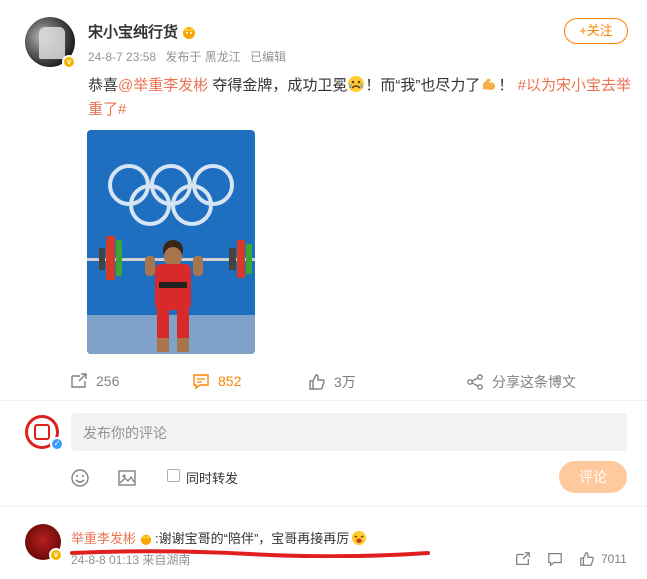 The height and width of the screenshot is (579, 647). I want to click on image-upload-icon, so click(127, 478).